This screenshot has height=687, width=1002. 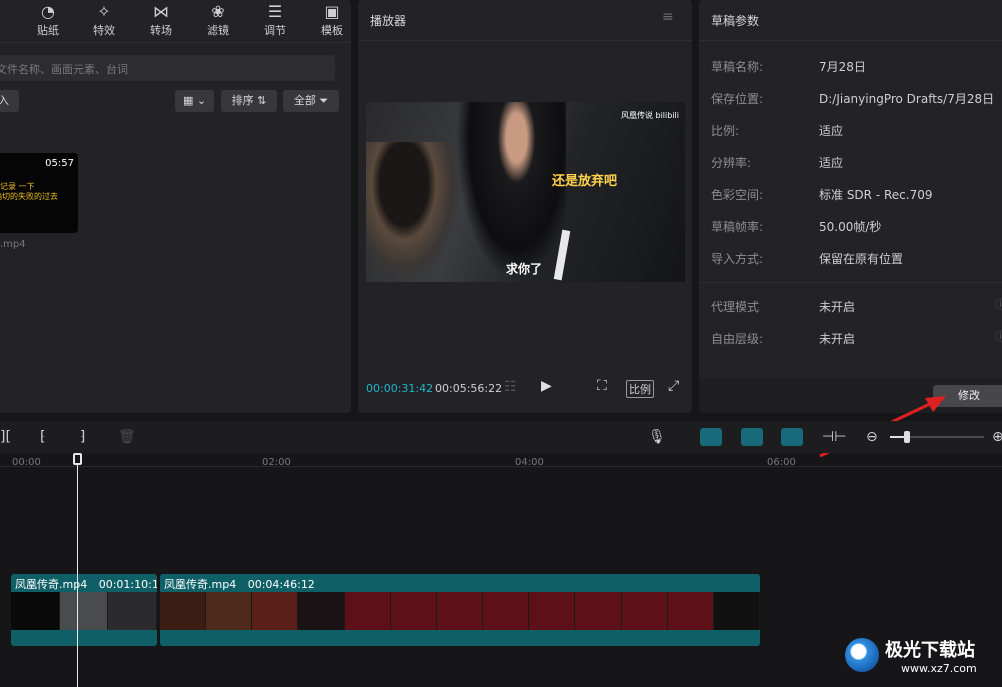 What do you see at coordinates (281, 584) in the screenshot?
I see `clip-duration: 00:04:46:12` at bounding box center [281, 584].